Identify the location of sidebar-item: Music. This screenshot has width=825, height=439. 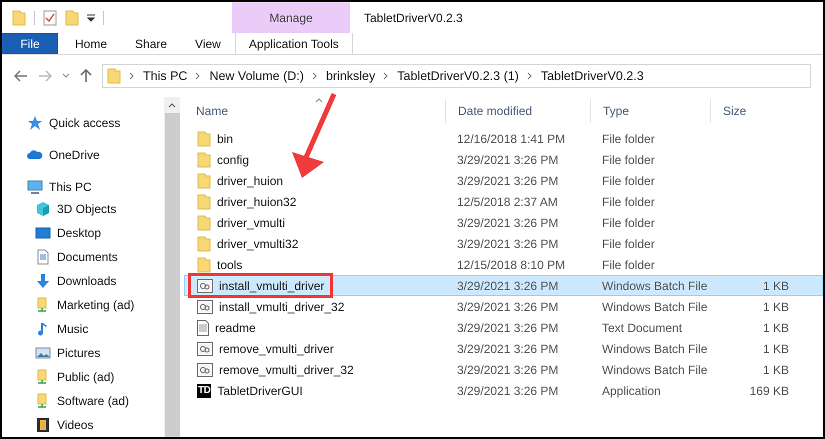
(109, 329).